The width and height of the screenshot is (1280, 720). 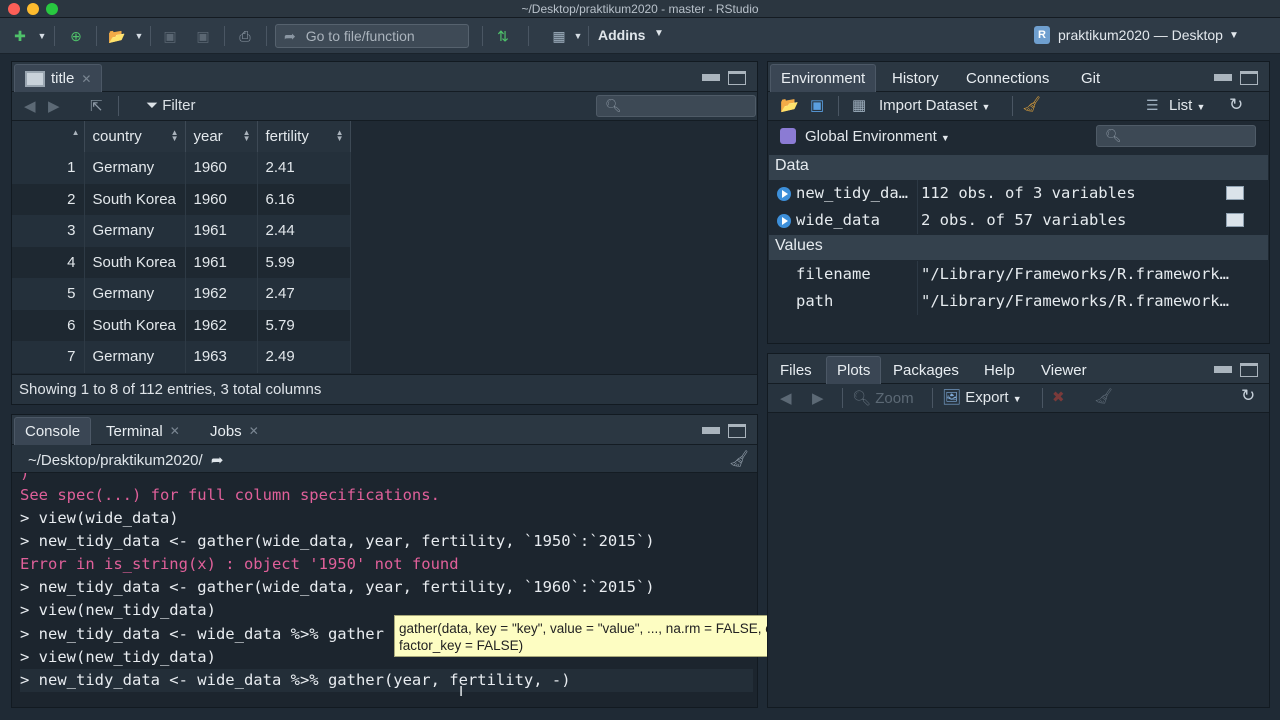 What do you see at coordinates (915, 78) in the screenshot?
I see `tab-history: History` at bounding box center [915, 78].